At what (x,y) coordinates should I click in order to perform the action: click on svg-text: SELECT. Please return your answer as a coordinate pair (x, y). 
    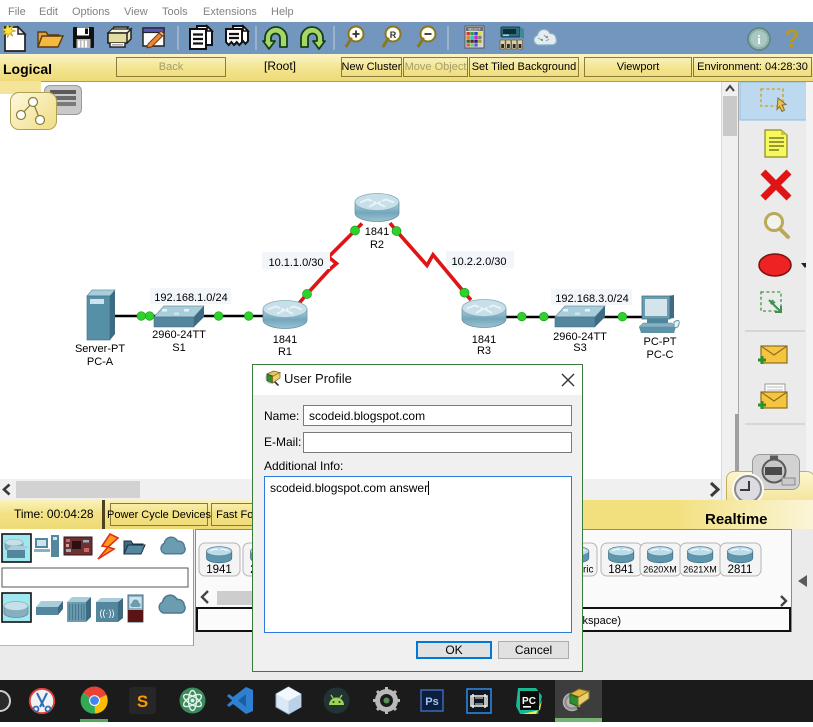
    Looking at the image, I should click on (474, 30).